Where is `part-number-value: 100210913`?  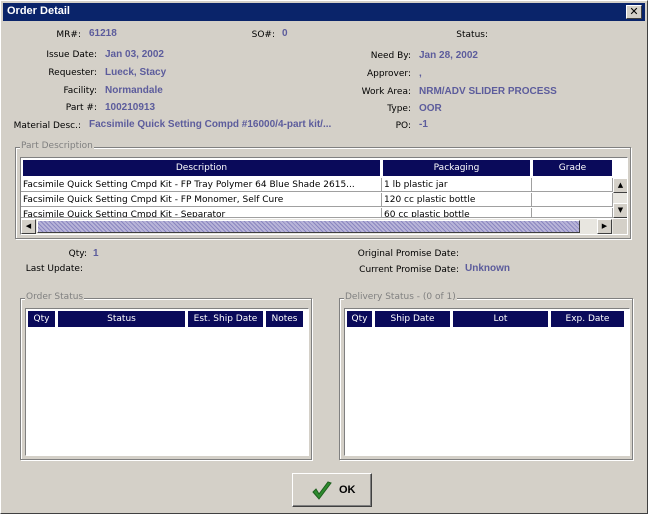 part-number-value: 100210913 is located at coordinates (130, 107).